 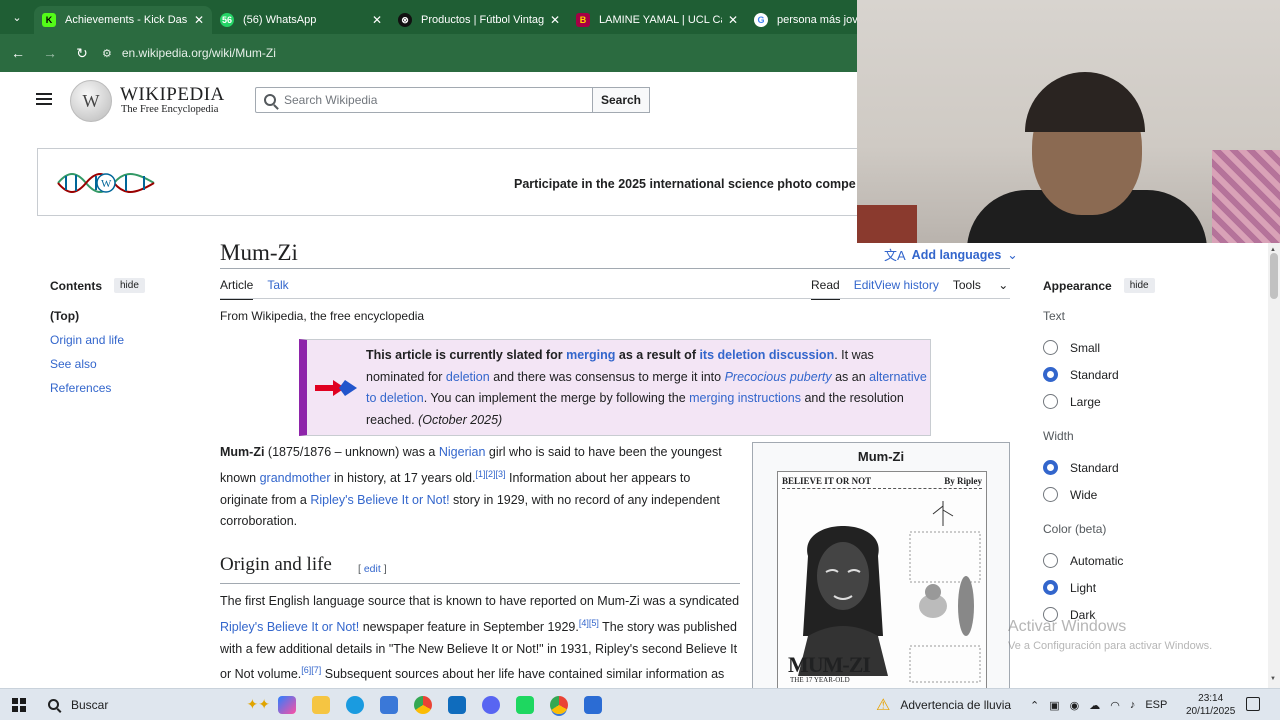 What do you see at coordinates (19, 705) in the screenshot?
I see `start-button` at bounding box center [19, 705].